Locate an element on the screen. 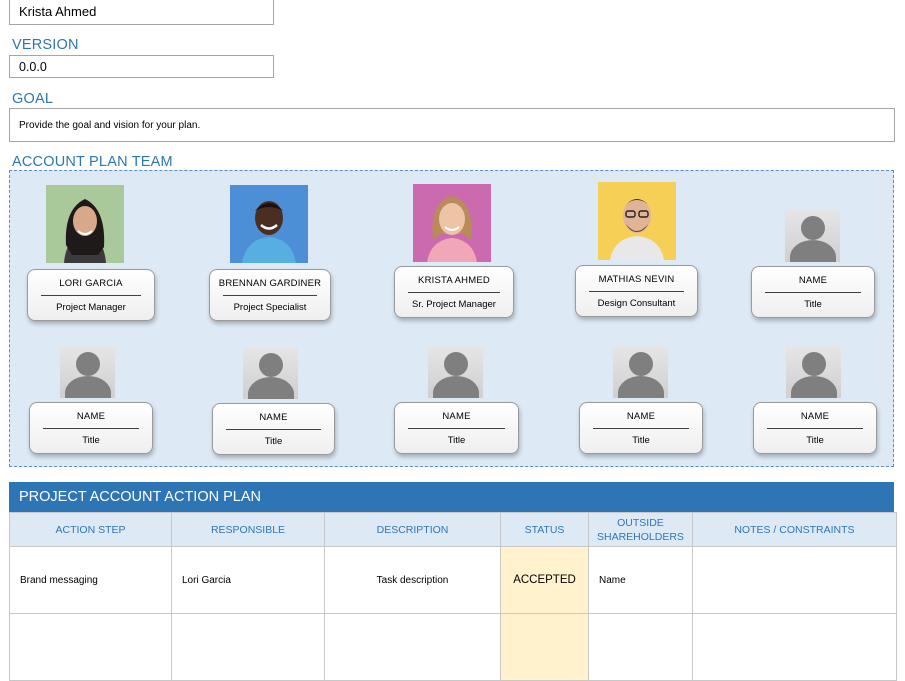 The height and width of the screenshot is (681, 905). cell-responsible is located at coordinates (248, 647).